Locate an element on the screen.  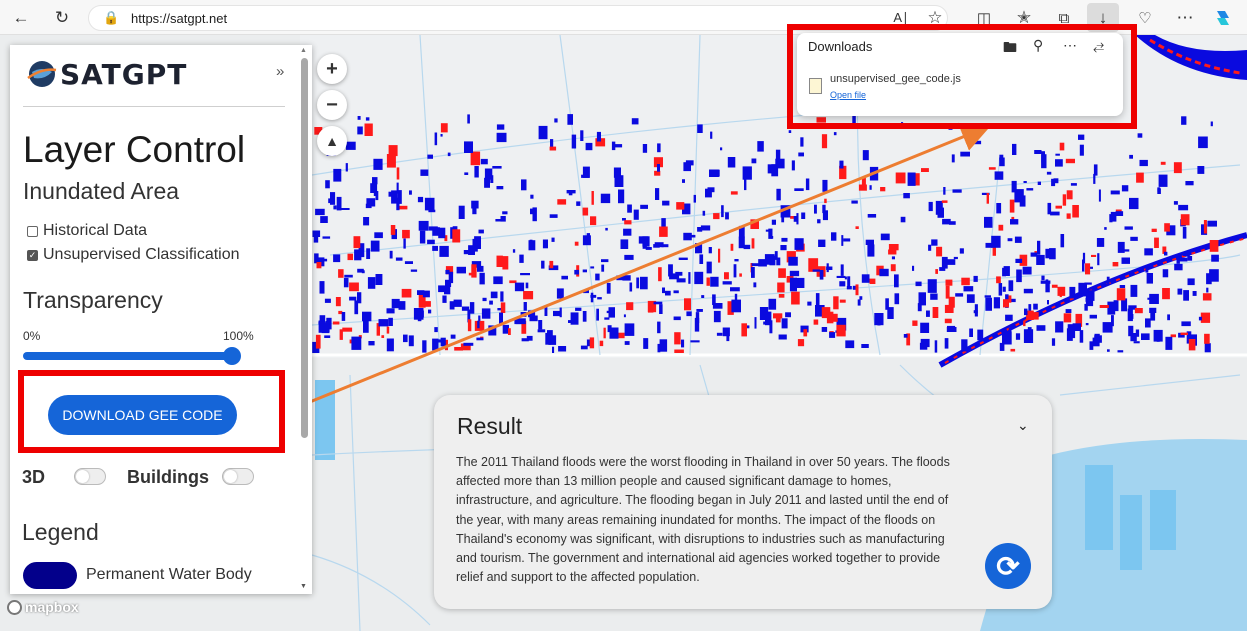
globe-icon is located at coordinates (42, 74).